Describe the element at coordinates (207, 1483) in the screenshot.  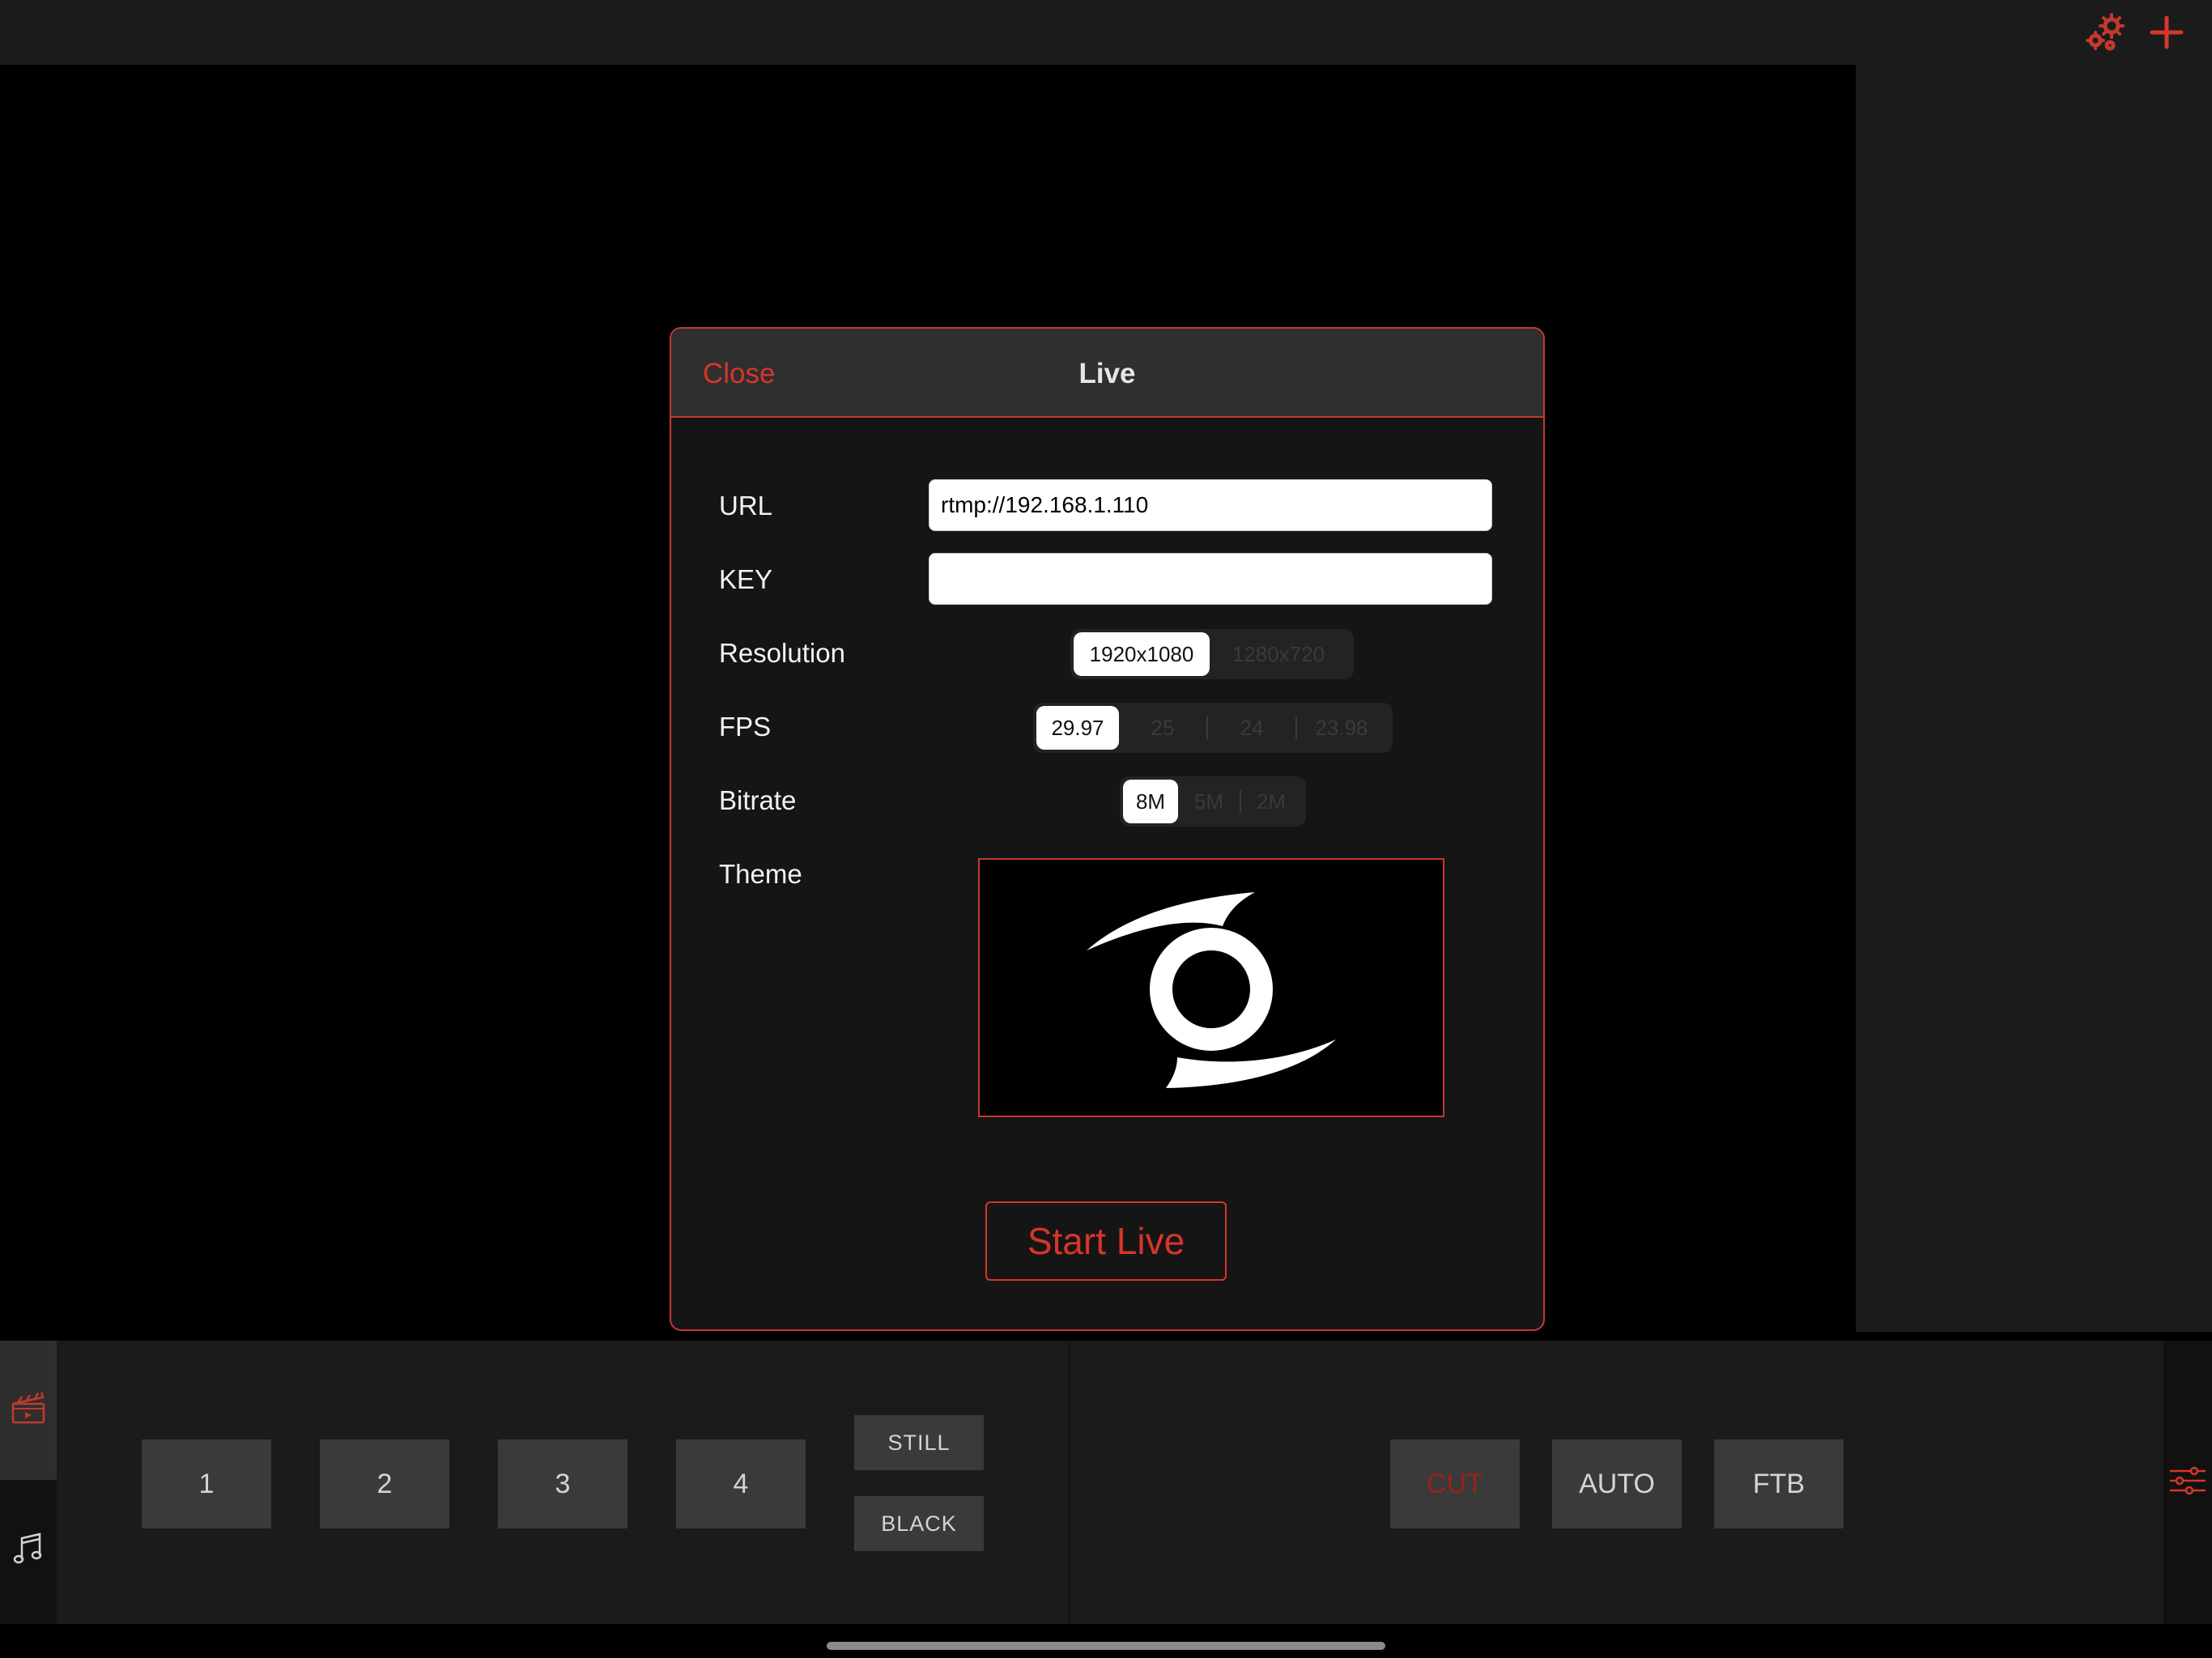
I see `source-button-1: 1` at that location.